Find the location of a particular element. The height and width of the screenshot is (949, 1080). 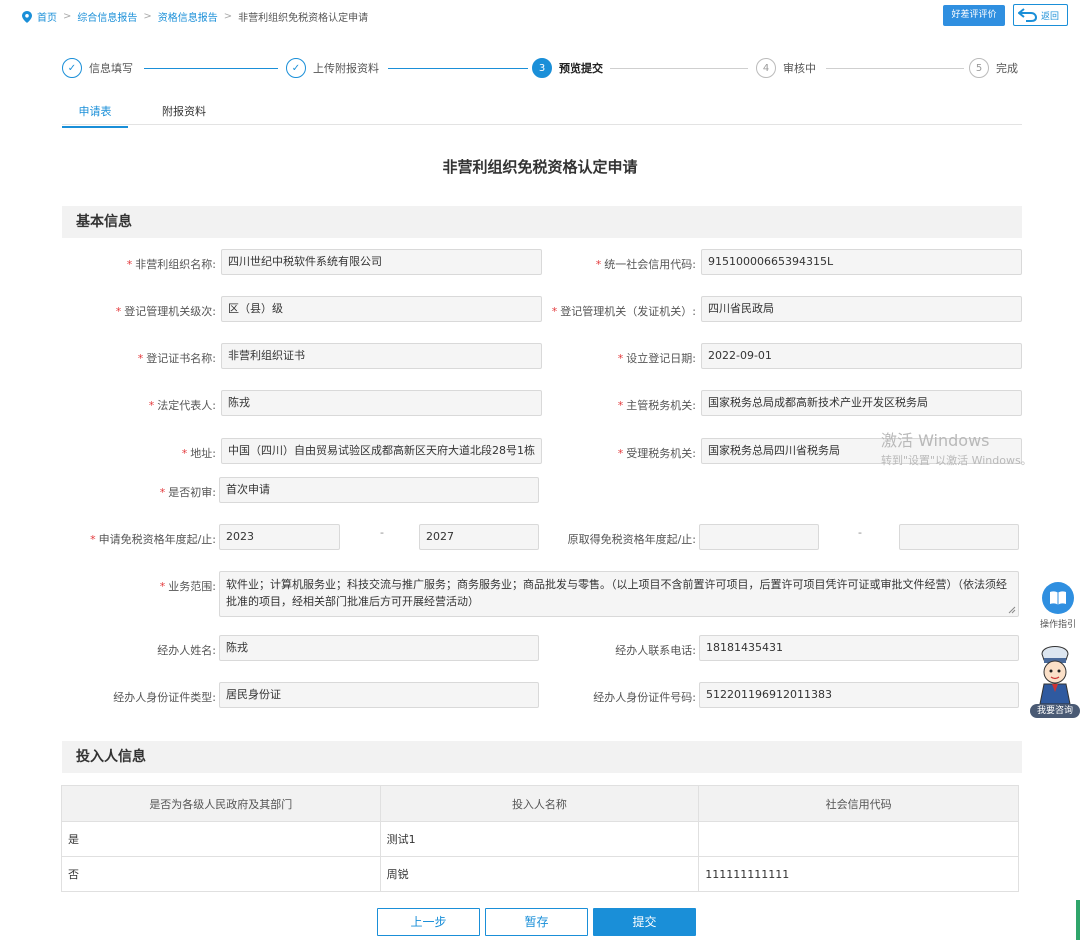

breadcrumb-item-reports: 综合信息报告 is located at coordinates (107, 16).